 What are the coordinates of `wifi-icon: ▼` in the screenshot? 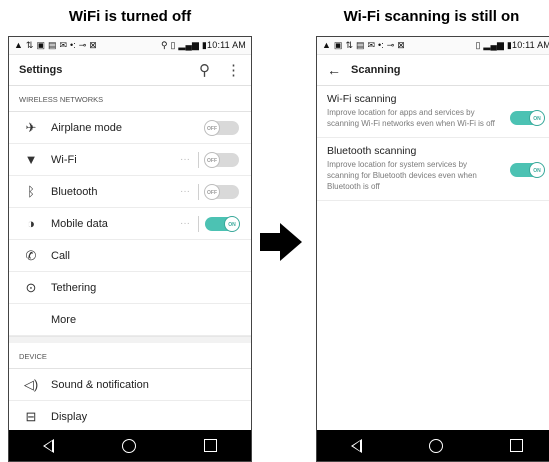 It's located at (31, 159).